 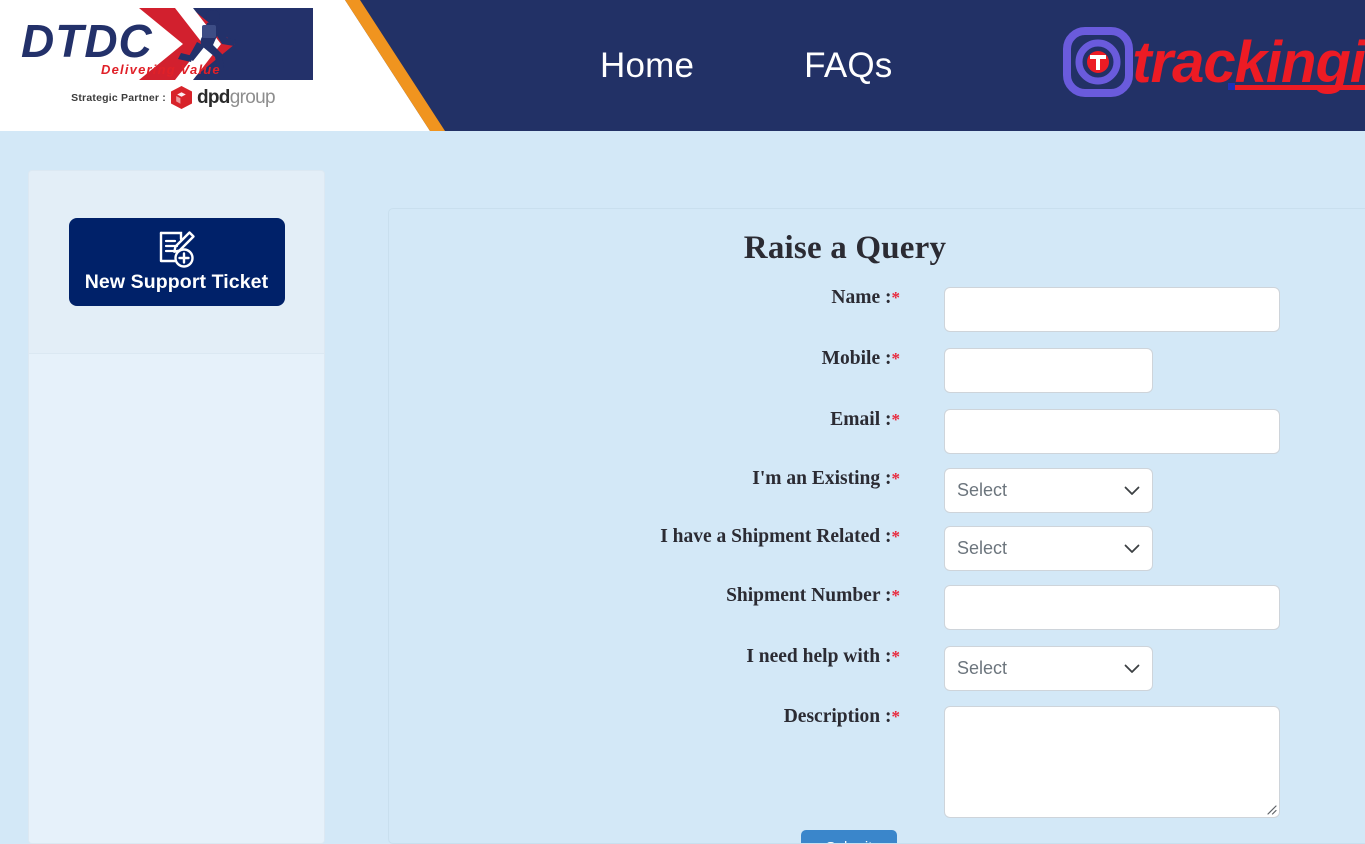 What do you see at coordinates (849, 836) in the screenshot?
I see `submit-button: Submit` at bounding box center [849, 836].